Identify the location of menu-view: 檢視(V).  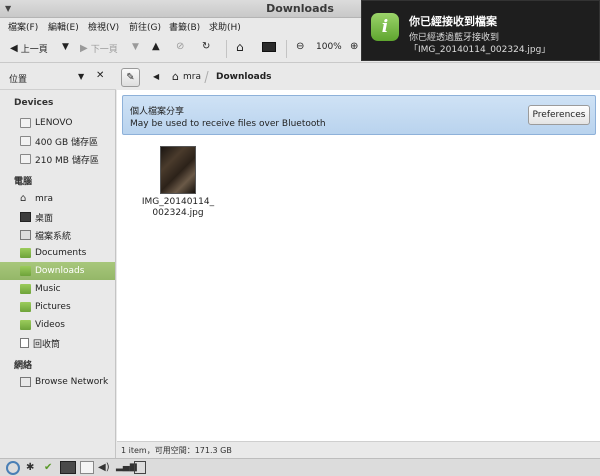
(103, 26).